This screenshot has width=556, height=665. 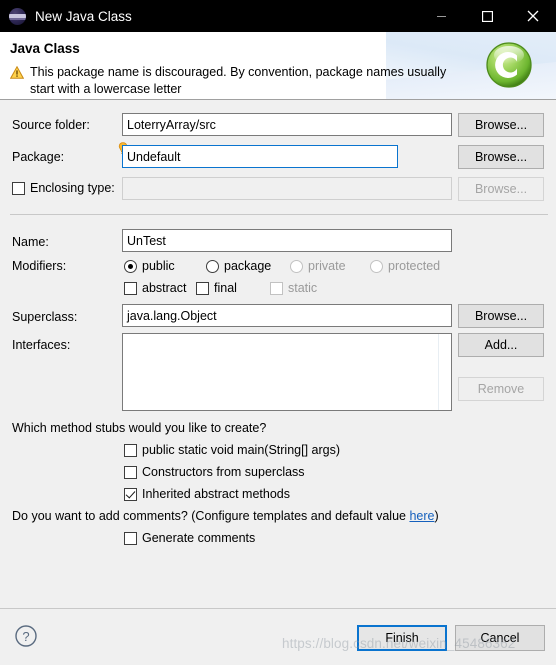 I want to click on superclass-label: Superclass:, so click(x=45, y=317).